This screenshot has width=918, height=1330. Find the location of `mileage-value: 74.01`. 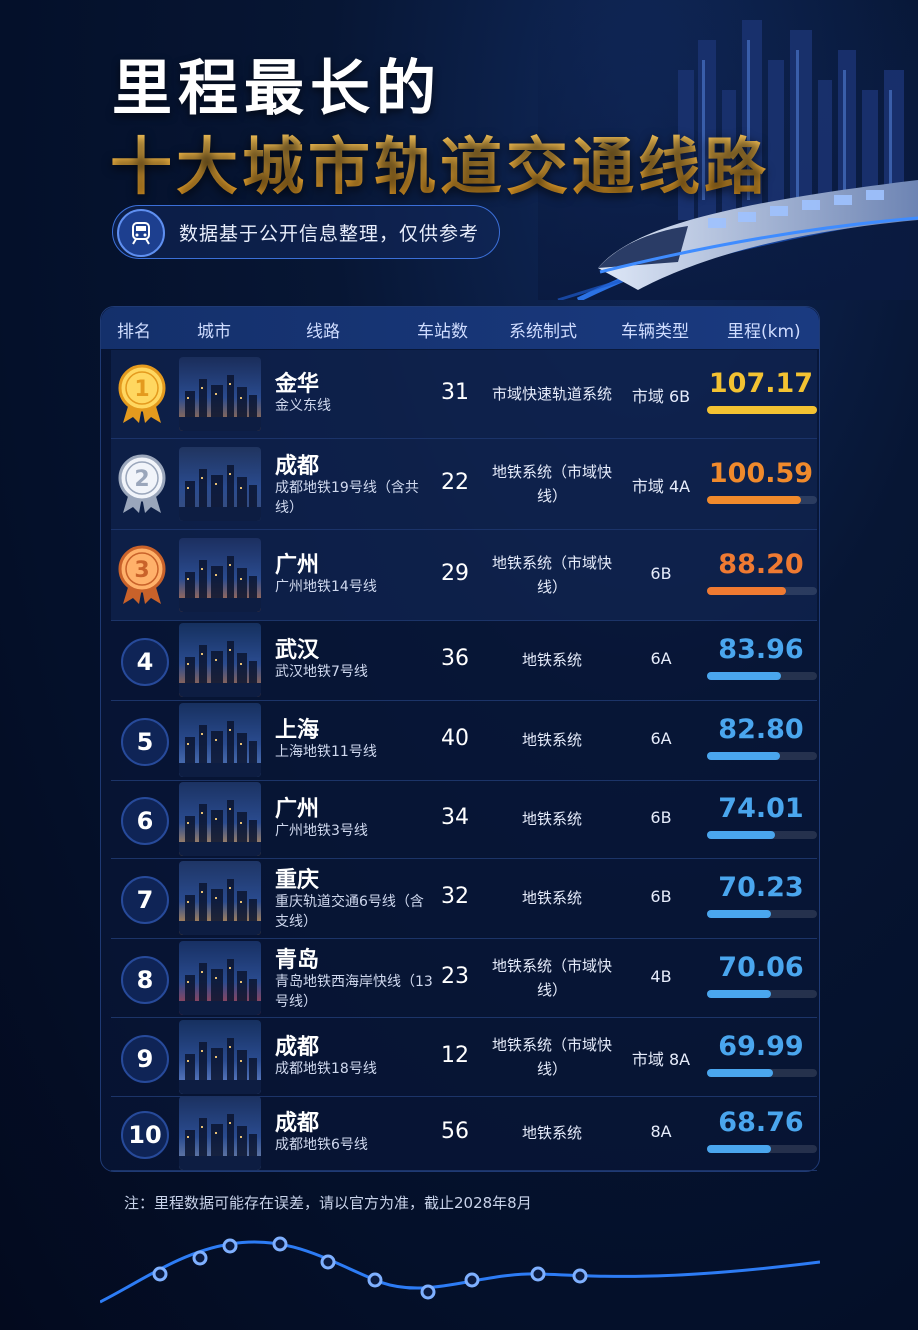

mileage-value: 74.01 is located at coordinates (761, 808).